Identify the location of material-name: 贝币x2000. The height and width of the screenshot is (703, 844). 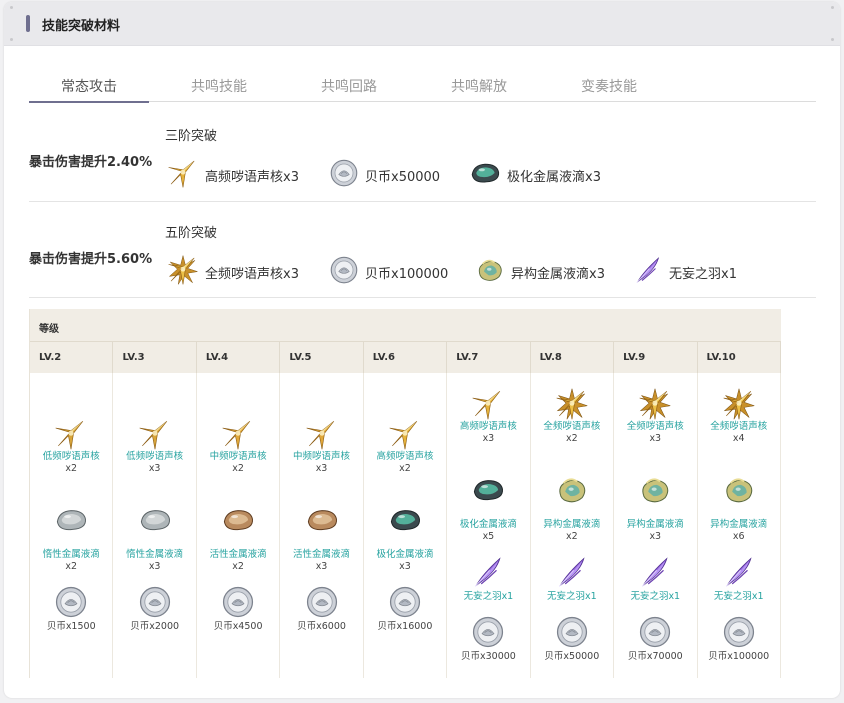
(155, 626).